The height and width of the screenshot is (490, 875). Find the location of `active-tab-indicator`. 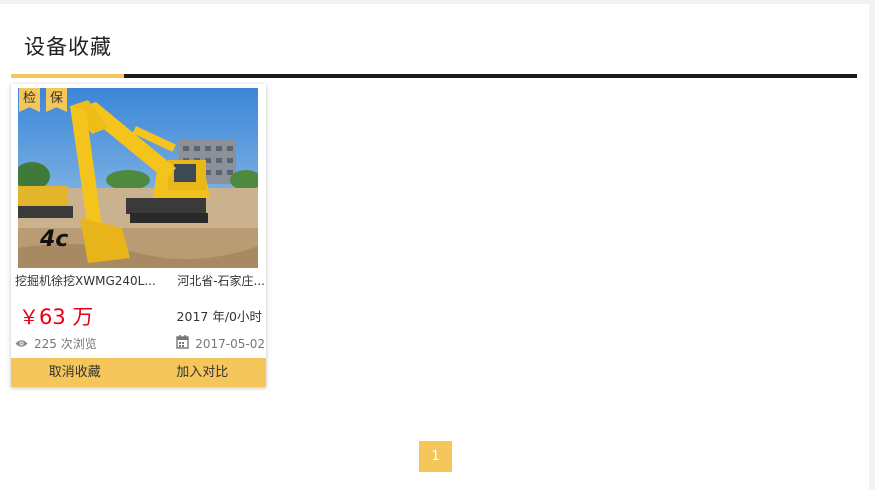

active-tab-indicator is located at coordinates (67, 76).